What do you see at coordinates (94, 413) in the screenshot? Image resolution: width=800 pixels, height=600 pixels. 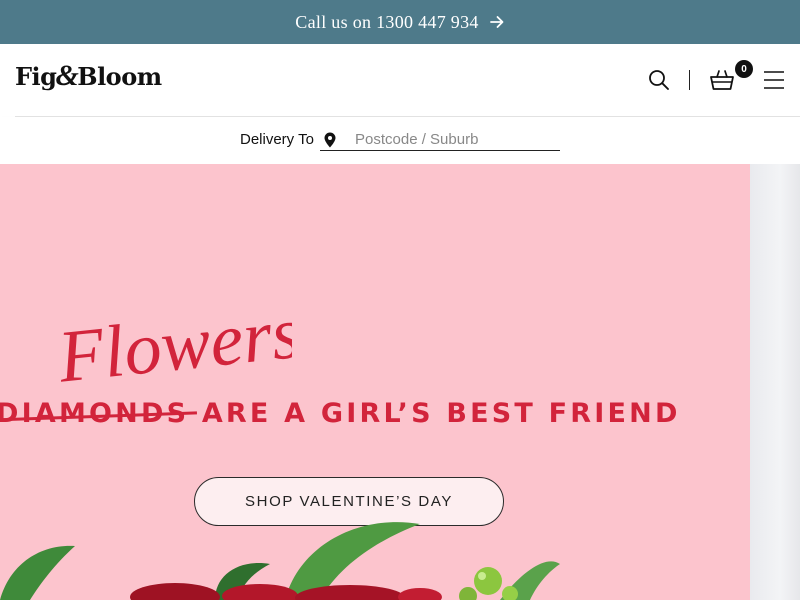 I see `struck-word: DIAMONDS` at bounding box center [94, 413].